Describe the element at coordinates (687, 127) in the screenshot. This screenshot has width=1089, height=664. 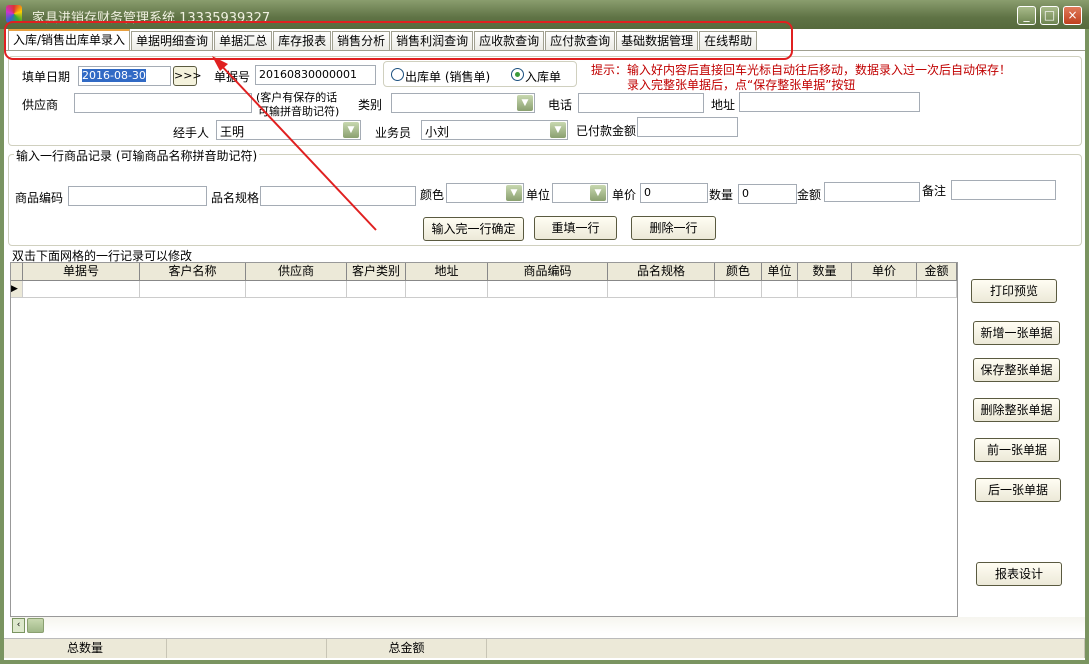
I see `paid-input` at that location.